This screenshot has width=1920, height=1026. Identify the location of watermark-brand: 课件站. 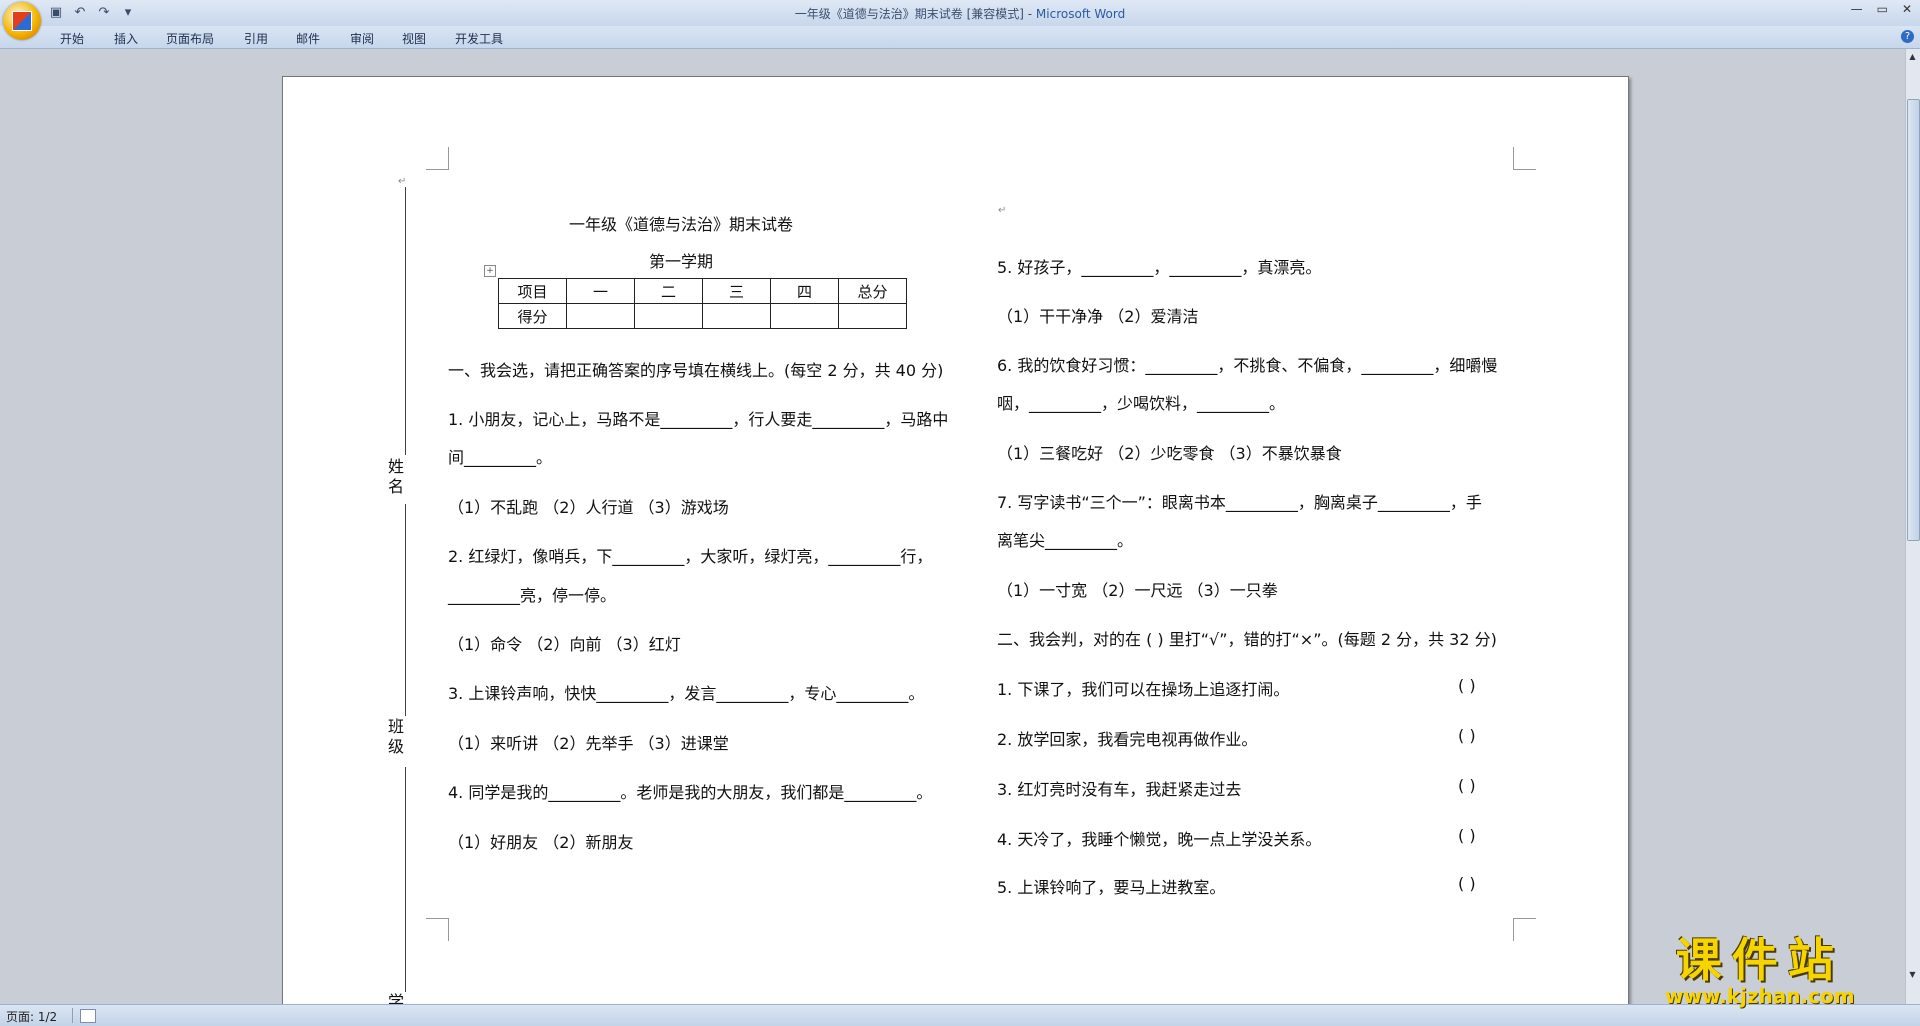
(1759, 960).